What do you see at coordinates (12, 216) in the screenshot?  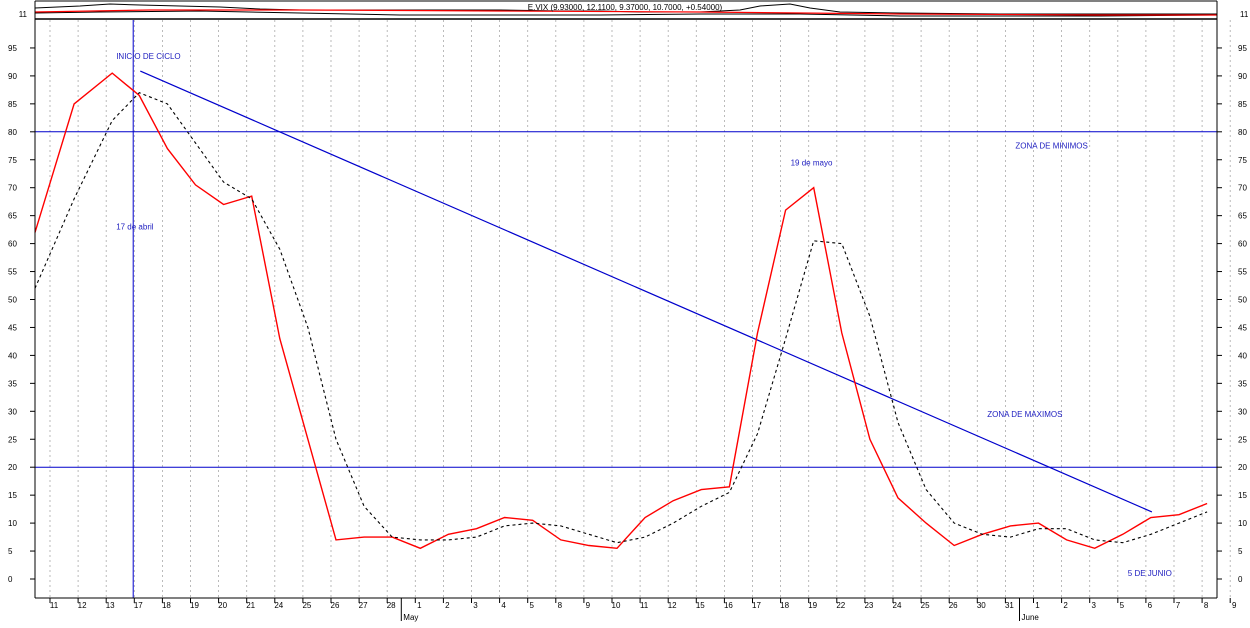 I see `y-tick-label-left: 65` at bounding box center [12, 216].